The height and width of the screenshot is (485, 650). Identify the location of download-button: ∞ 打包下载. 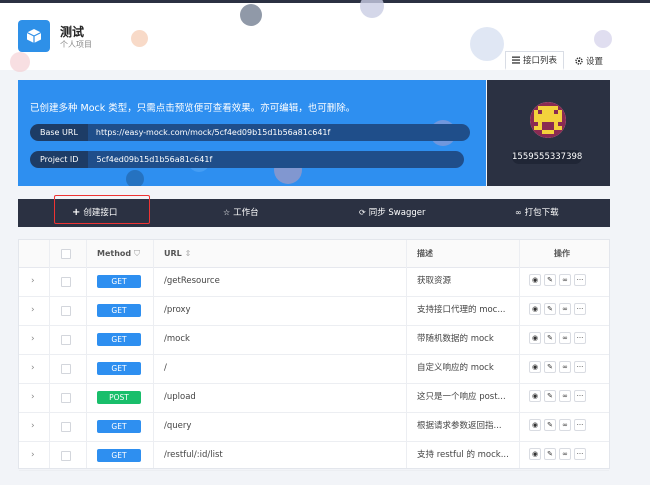
(537, 213).